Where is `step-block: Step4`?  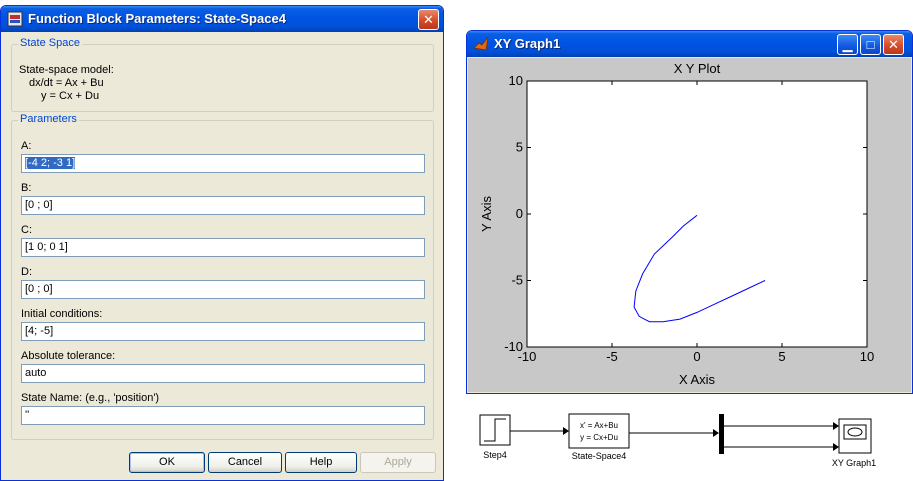
step-block: Step4 is located at coordinates (495, 437).